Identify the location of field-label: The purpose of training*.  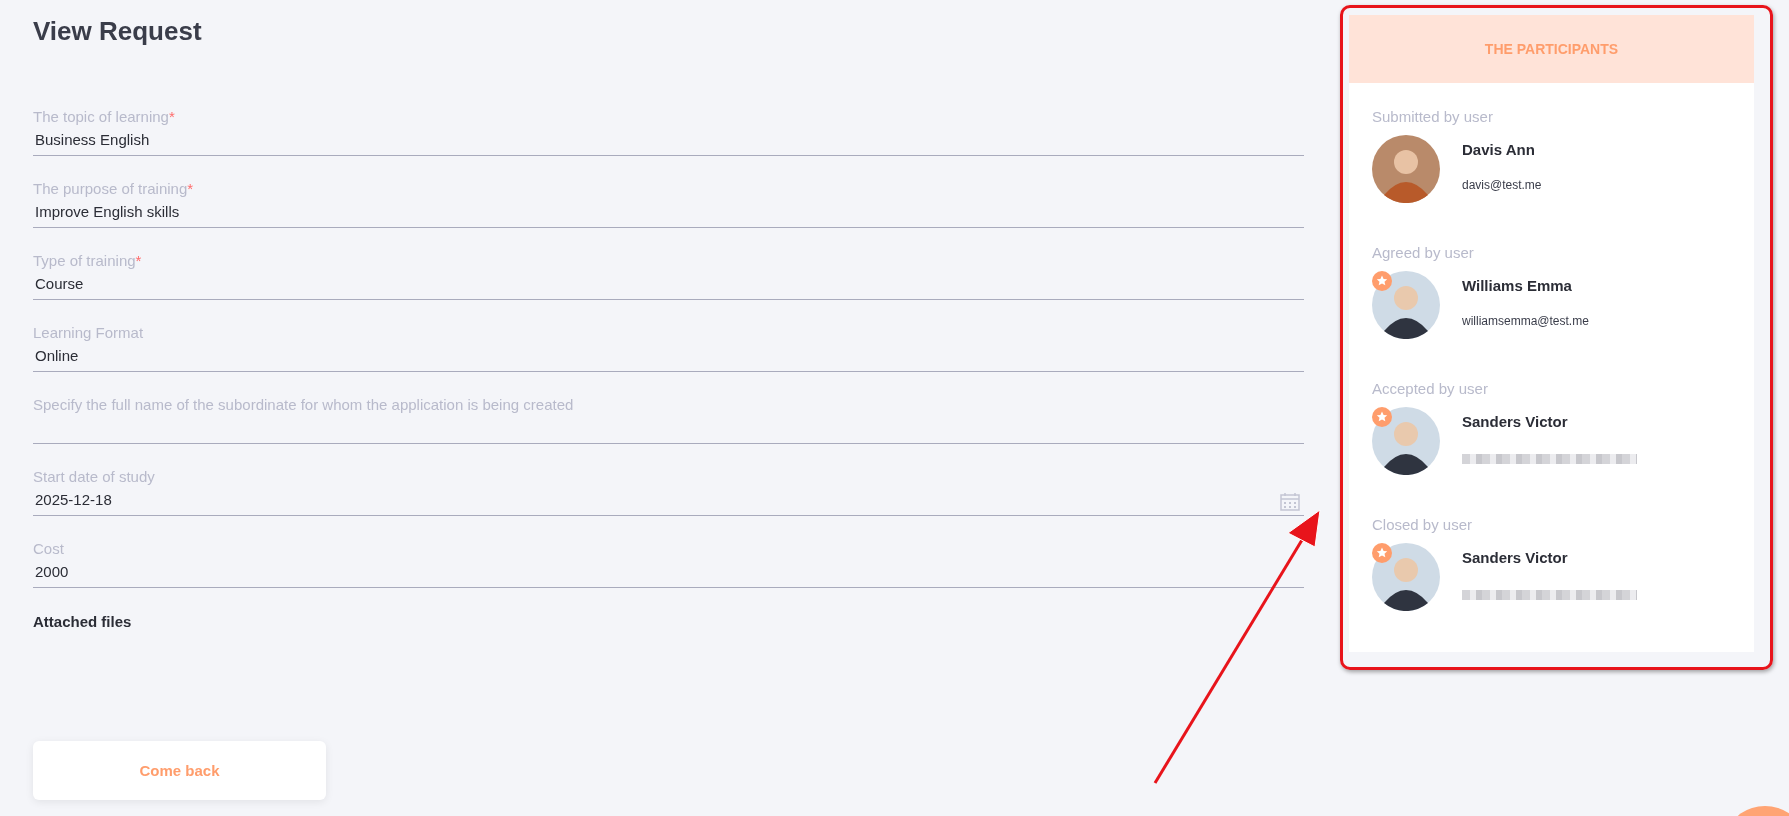
(114, 188).